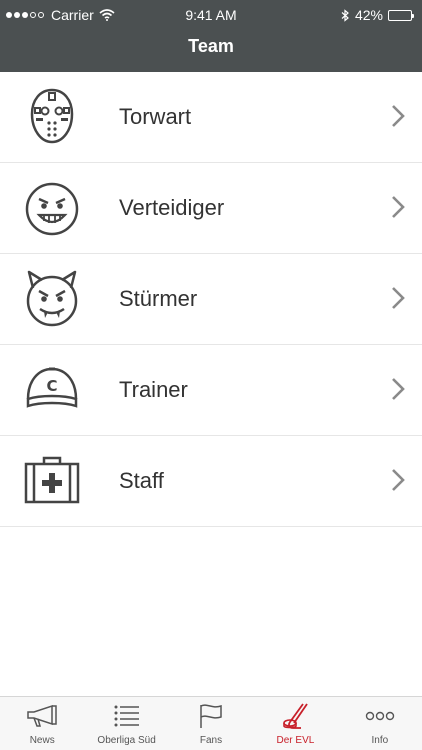 The height and width of the screenshot is (750, 422). Describe the element at coordinates (52, 209) in the screenshot. I see `grinning-face-icon` at that location.